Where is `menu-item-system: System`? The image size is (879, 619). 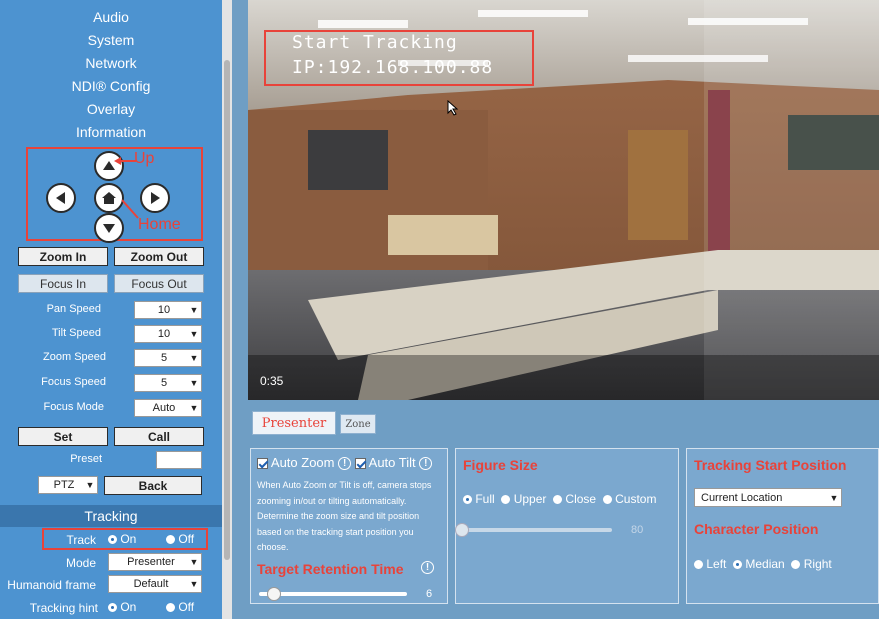
menu-item-system: System is located at coordinates (111, 40).